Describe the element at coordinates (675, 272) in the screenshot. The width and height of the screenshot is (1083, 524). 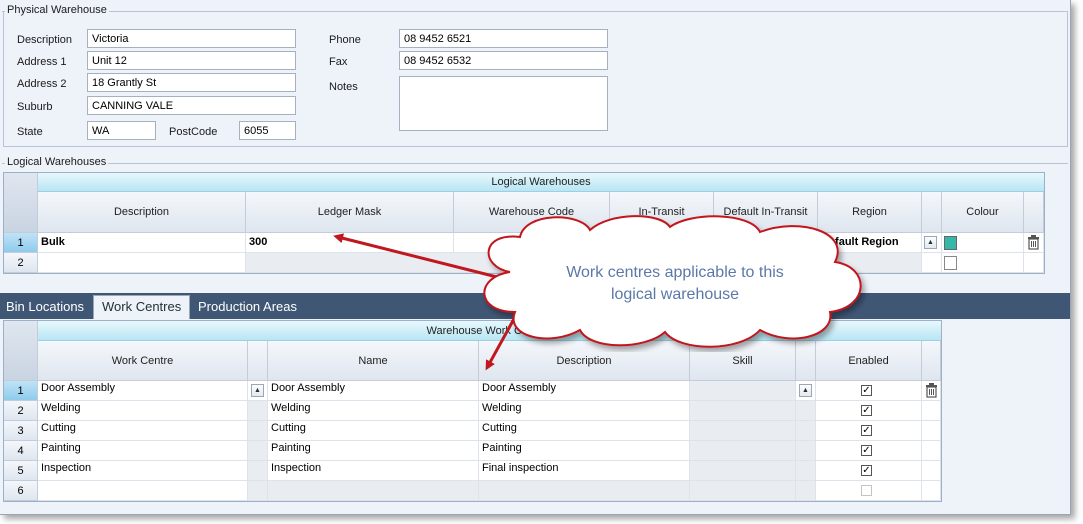
I see `callout-line-1: Work centres applicable to this` at that location.